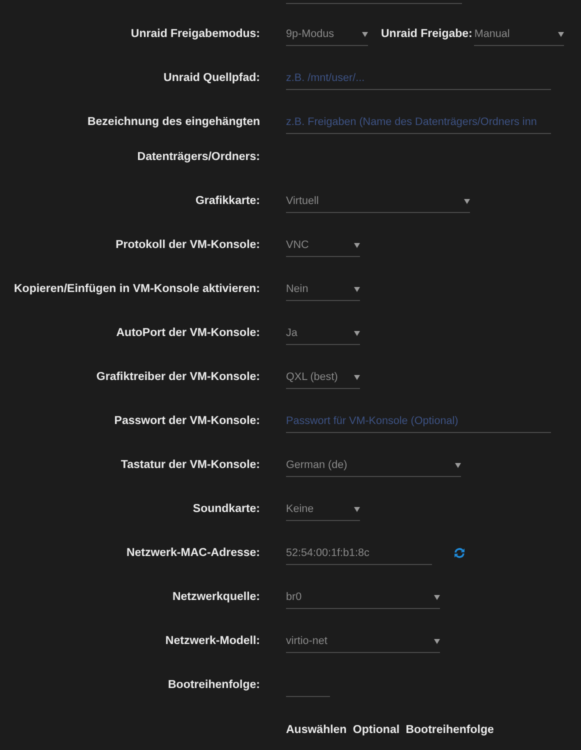  I want to click on field-label: Soundkarte:, so click(226, 509).